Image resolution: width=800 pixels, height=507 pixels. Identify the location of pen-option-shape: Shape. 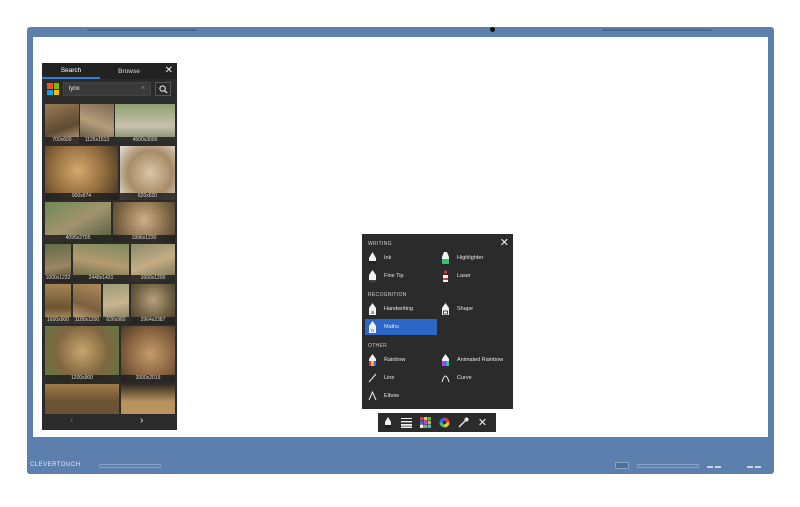
(456, 309).